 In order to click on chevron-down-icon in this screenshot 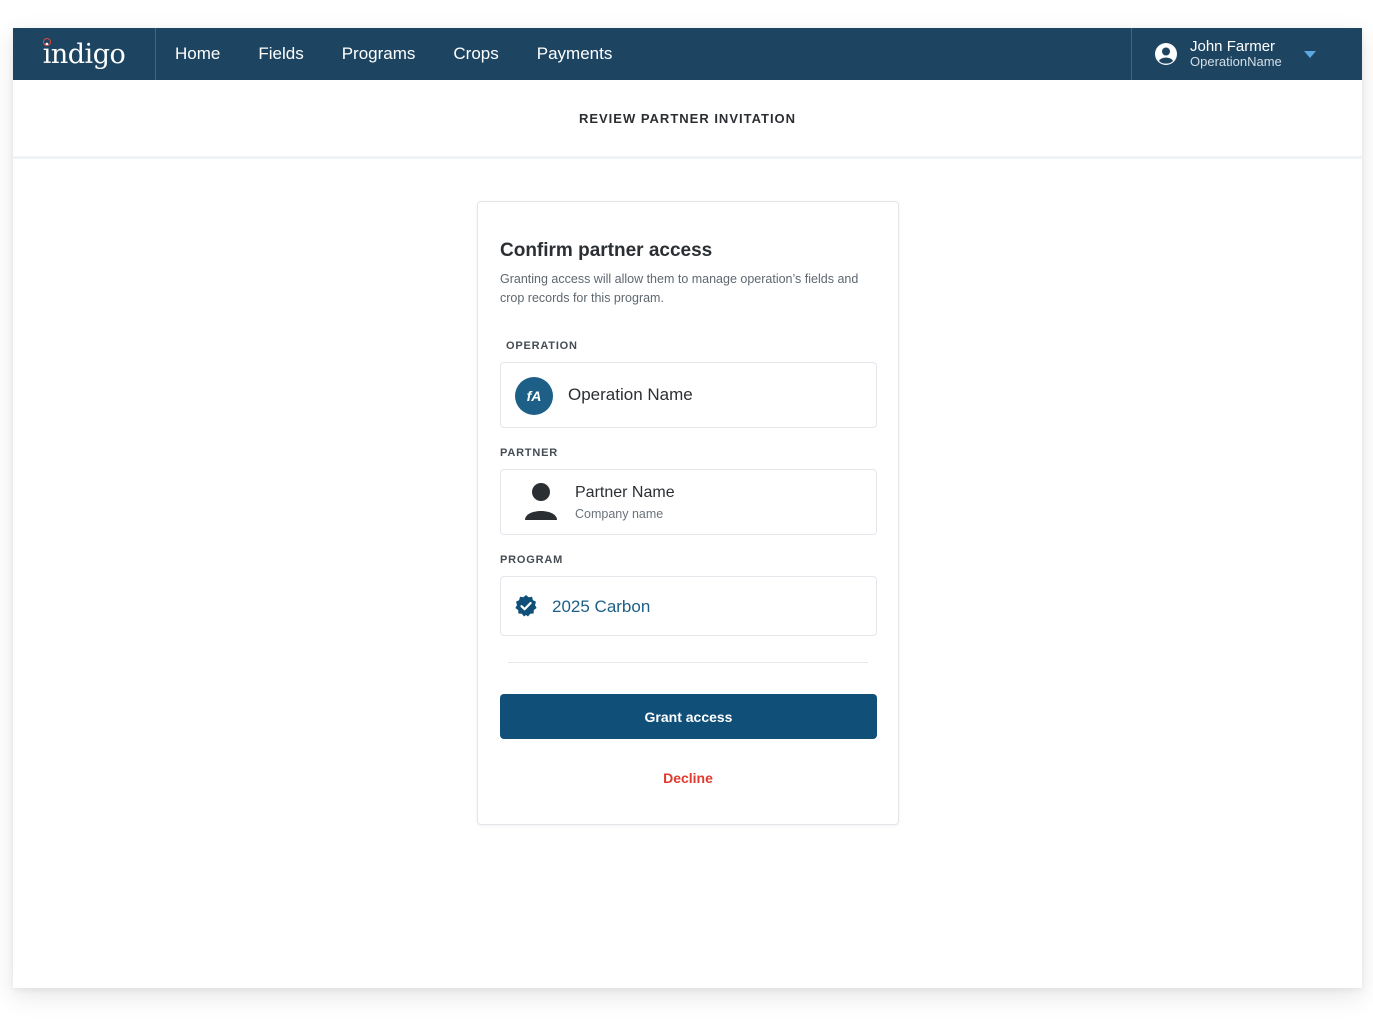, I will do `click(1309, 54)`.